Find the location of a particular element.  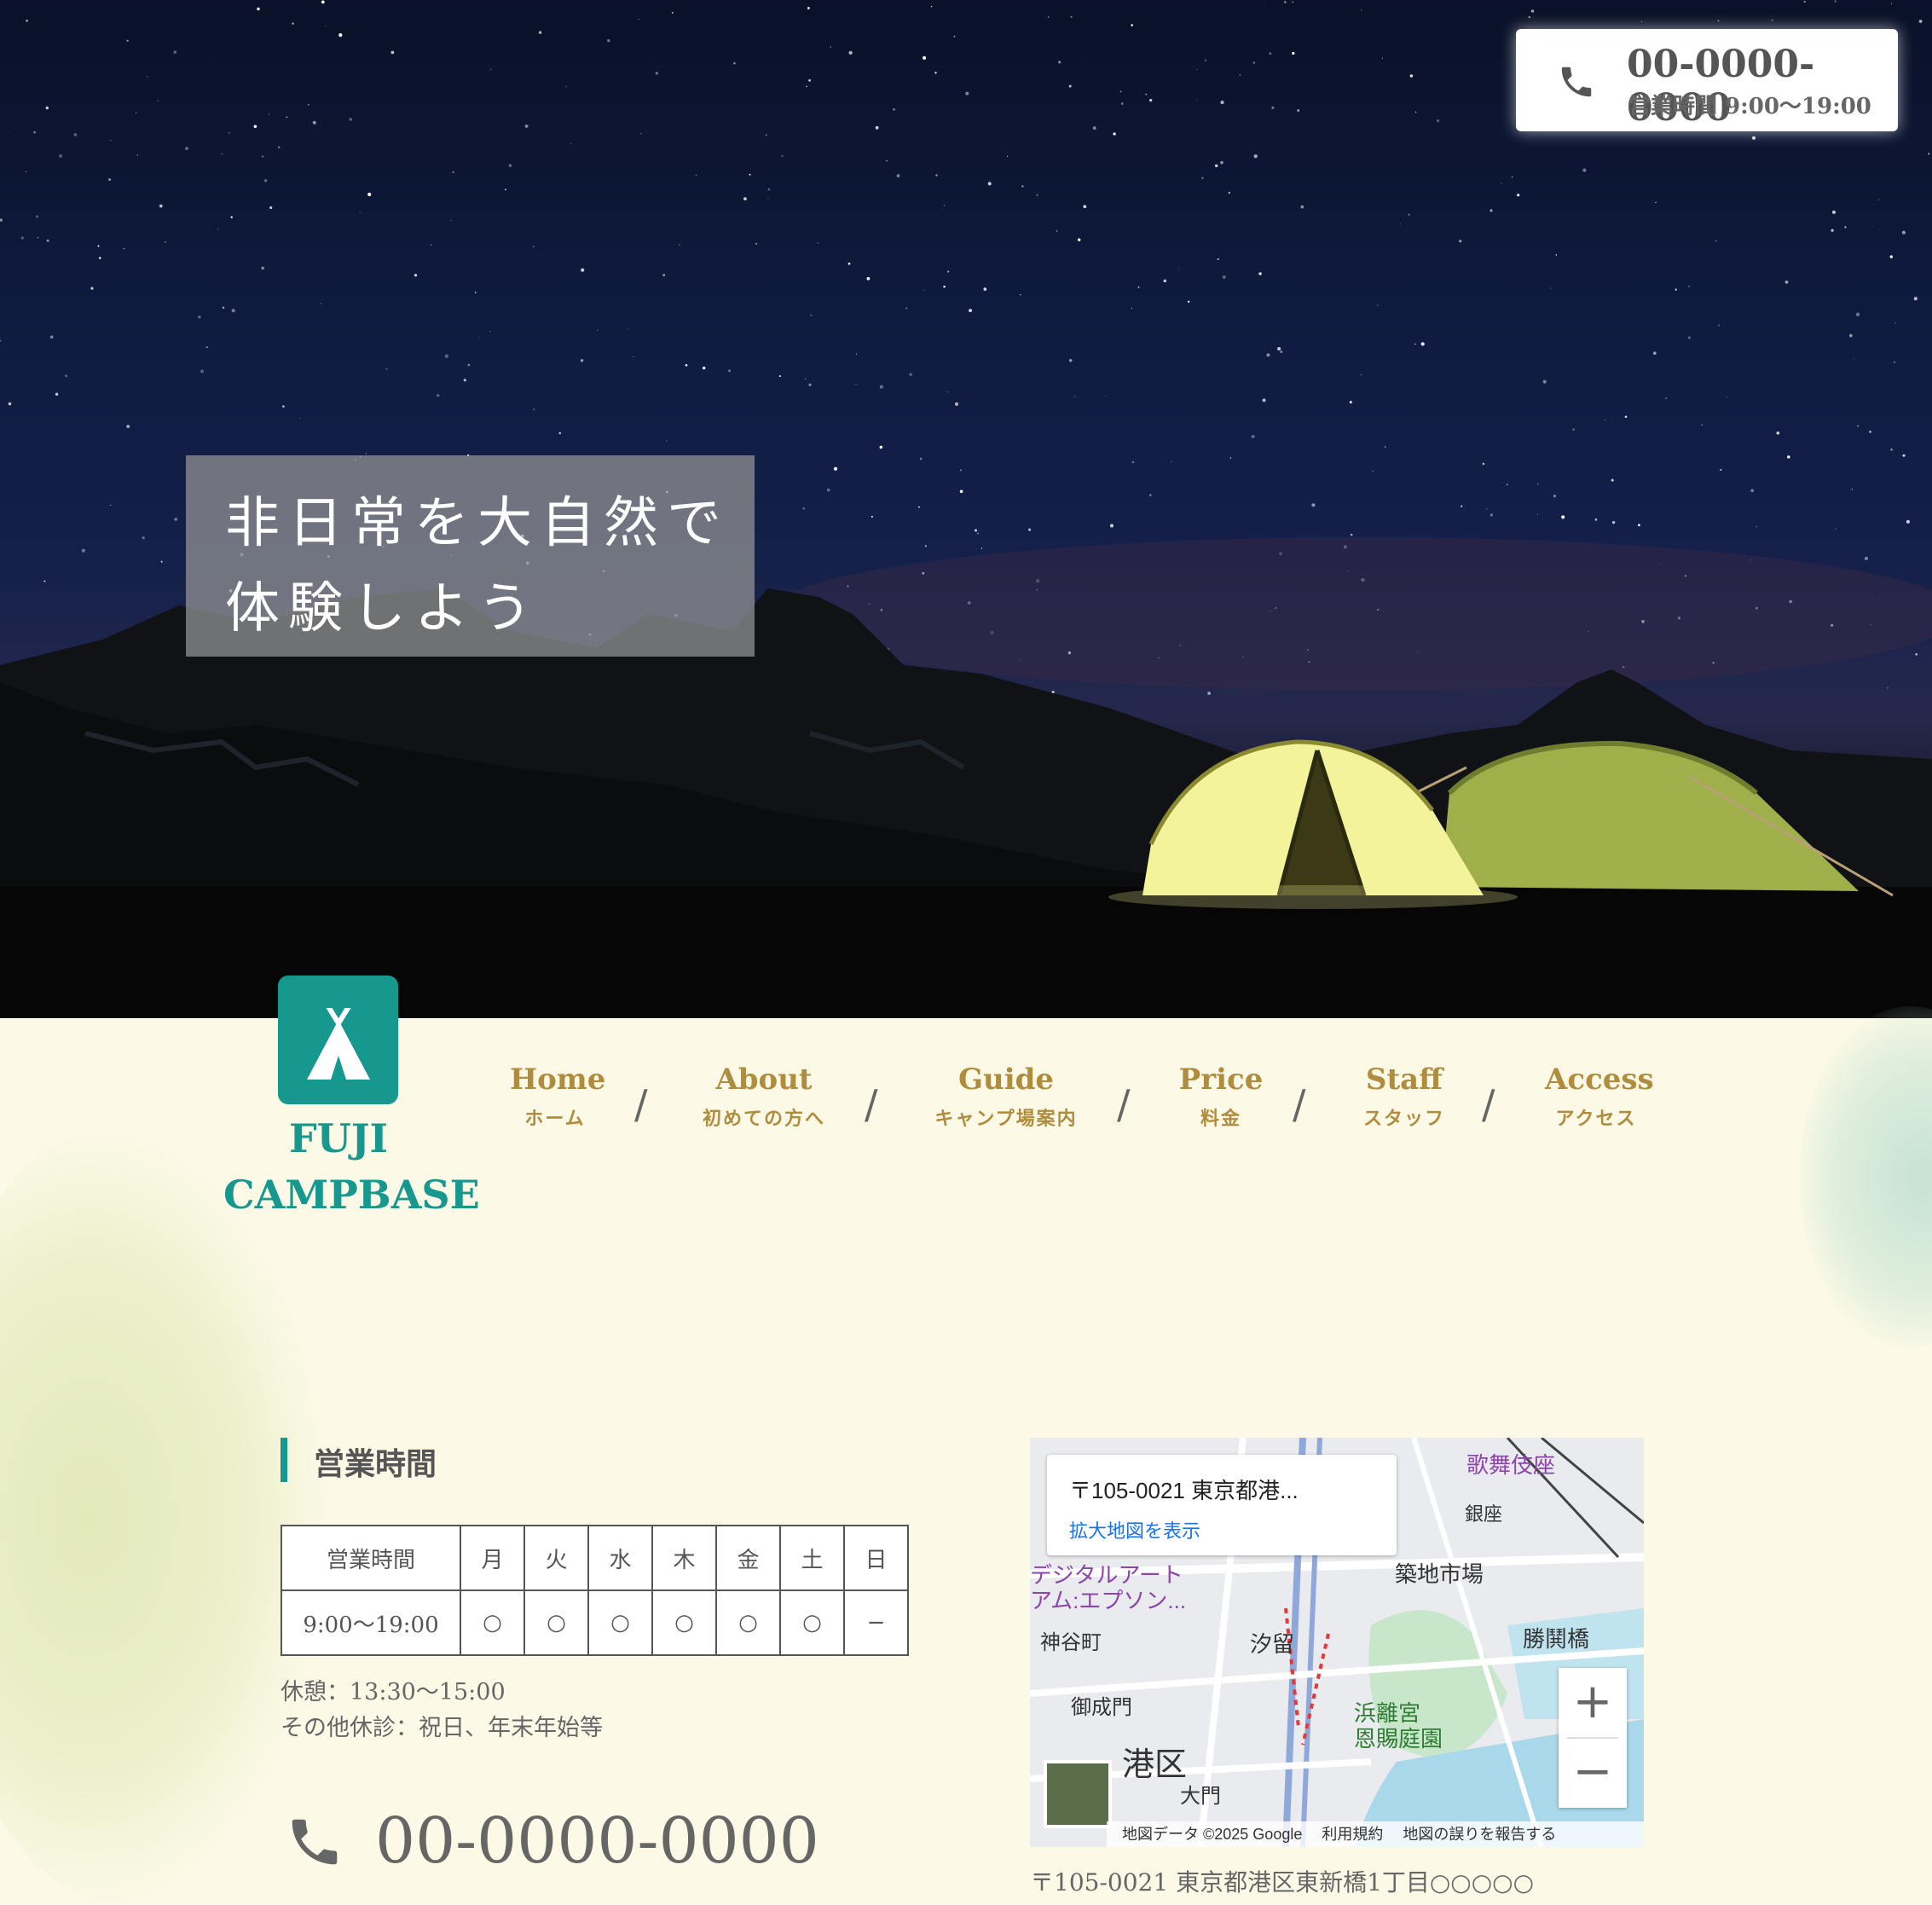

table-cell: 9:00〜19:00 is located at coordinates (371, 1622).